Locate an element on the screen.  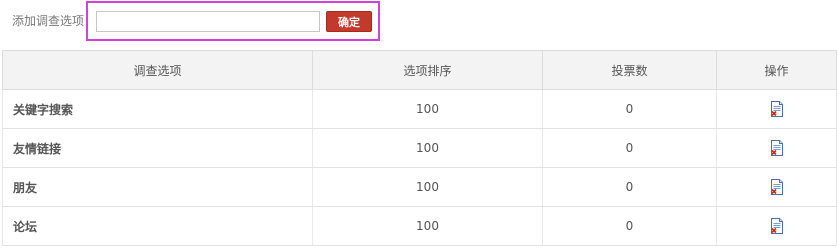
option-name: 论坛 is located at coordinates (157, 226).